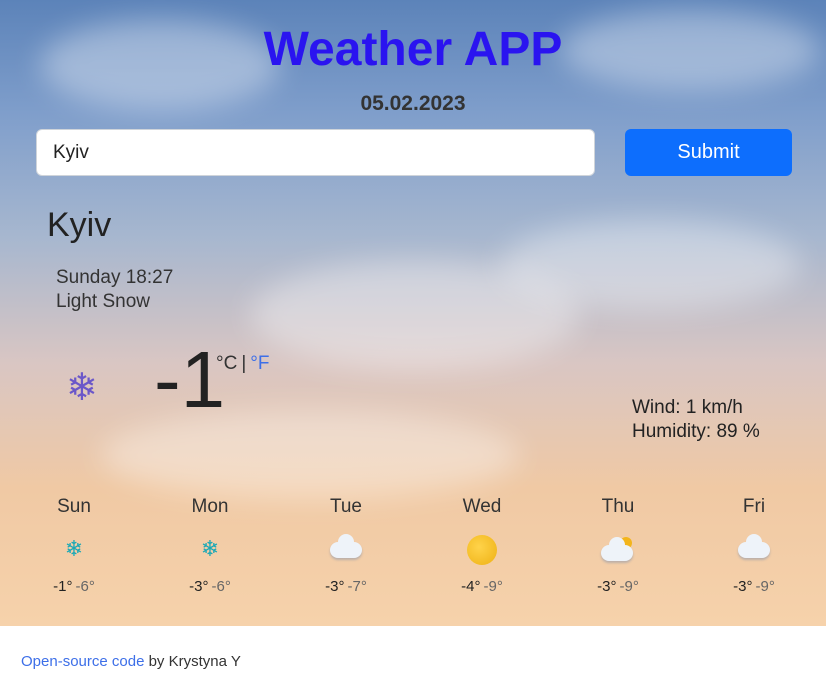 The image size is (826, 689). I want to click on forecast-day: Thu -3° -9°, so click(618, 545).